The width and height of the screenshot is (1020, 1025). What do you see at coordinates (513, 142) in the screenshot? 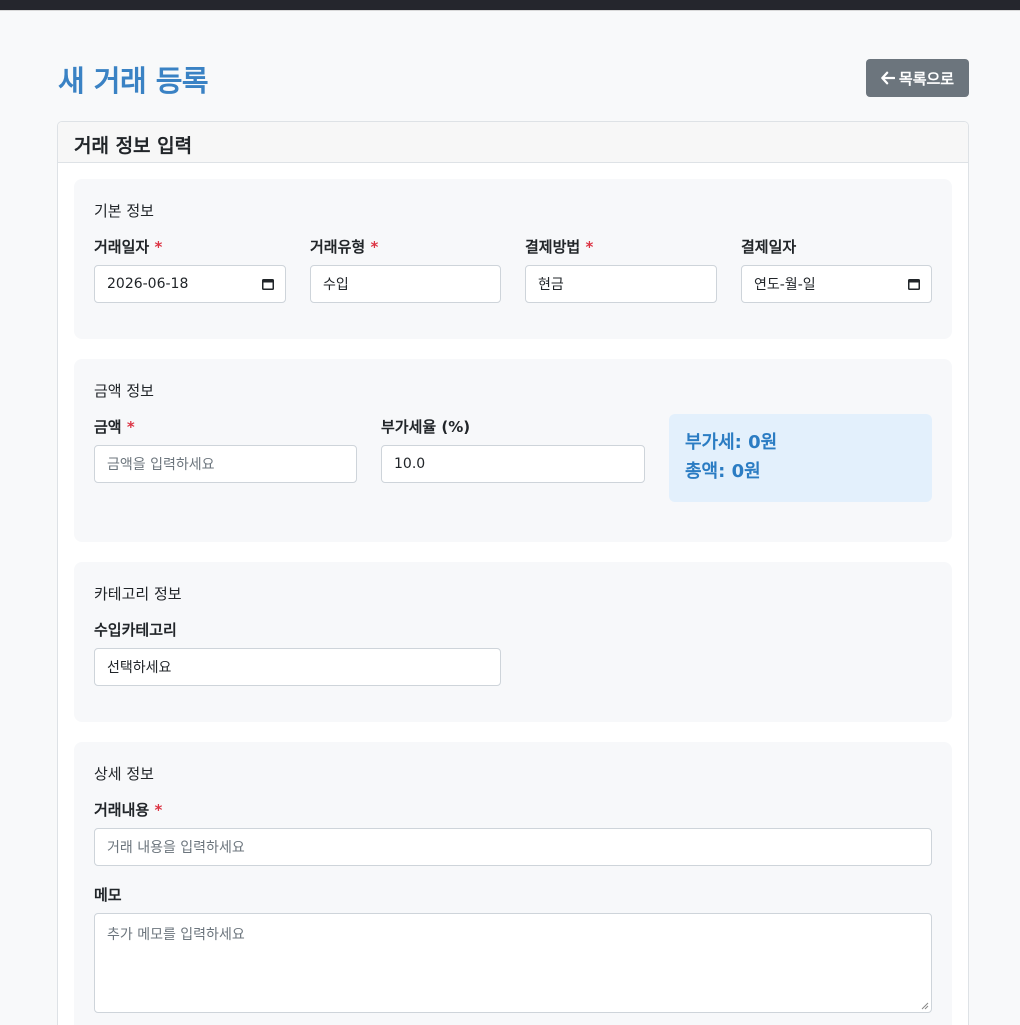
I see `card-header: 거래 정보 입력` at bounding box center [513, 142].